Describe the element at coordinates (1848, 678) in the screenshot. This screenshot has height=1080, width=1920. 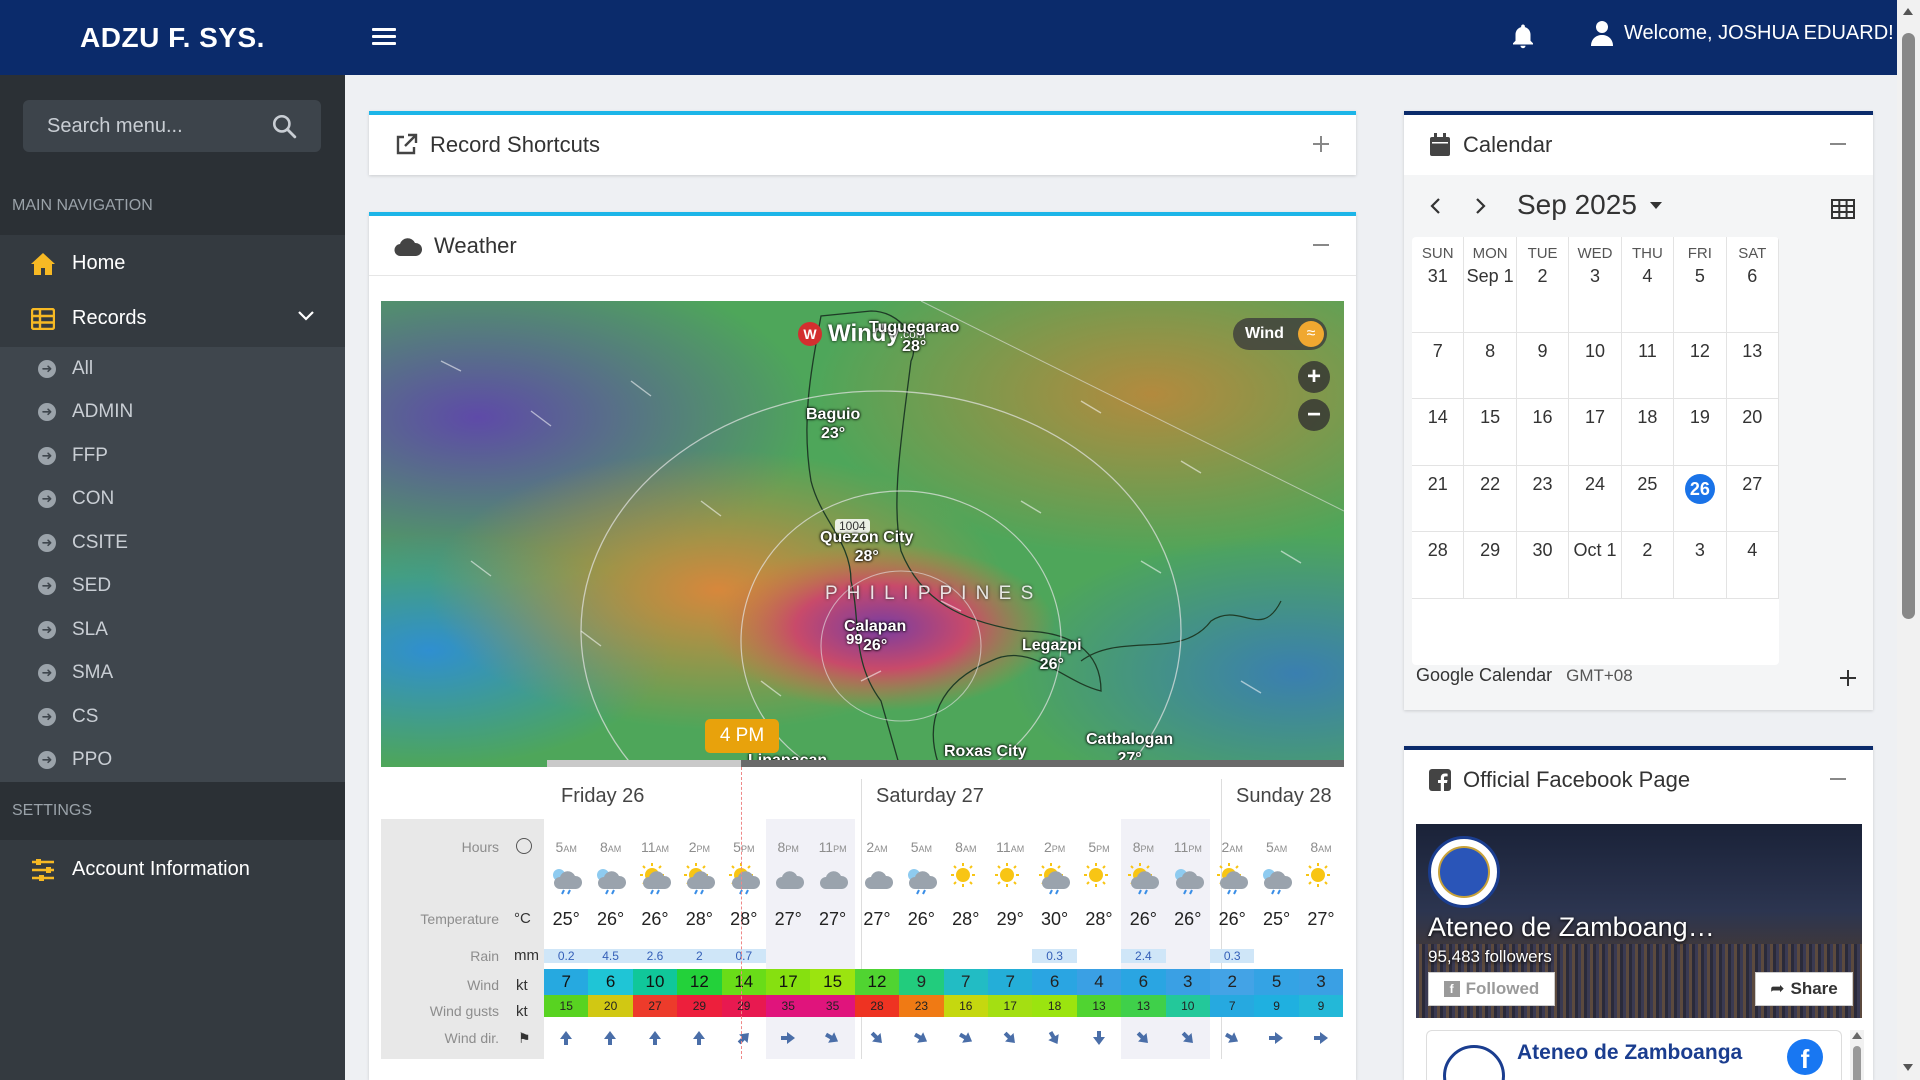
I see `add-event-plus-icon` at that location.